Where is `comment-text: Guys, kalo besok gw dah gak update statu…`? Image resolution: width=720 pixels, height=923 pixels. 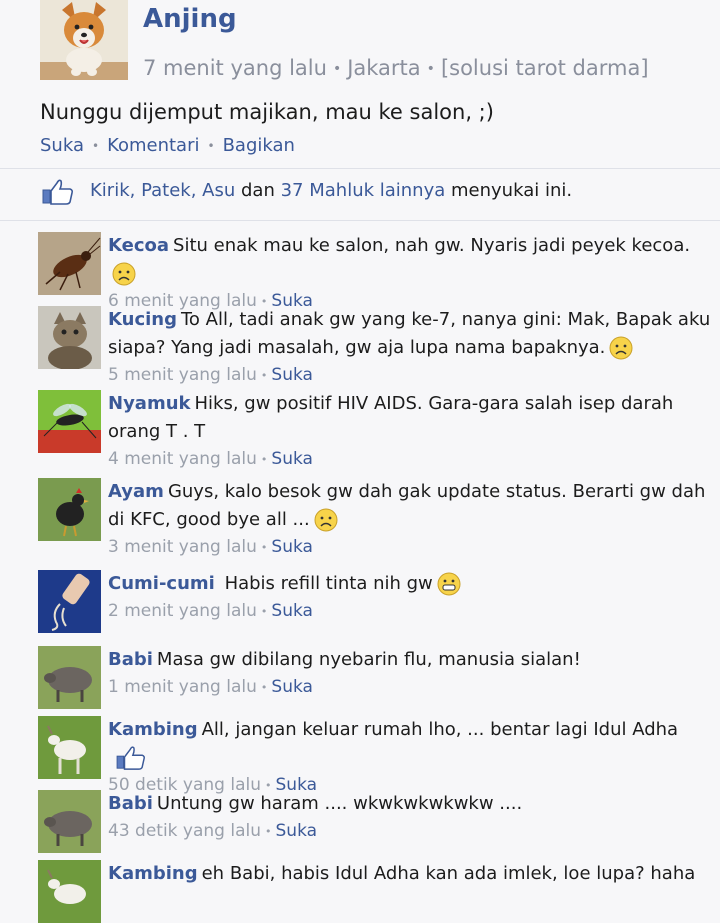
comment-text: Guys, kalo besok gw dah gak update statu… is located at coordinates (407, 505).